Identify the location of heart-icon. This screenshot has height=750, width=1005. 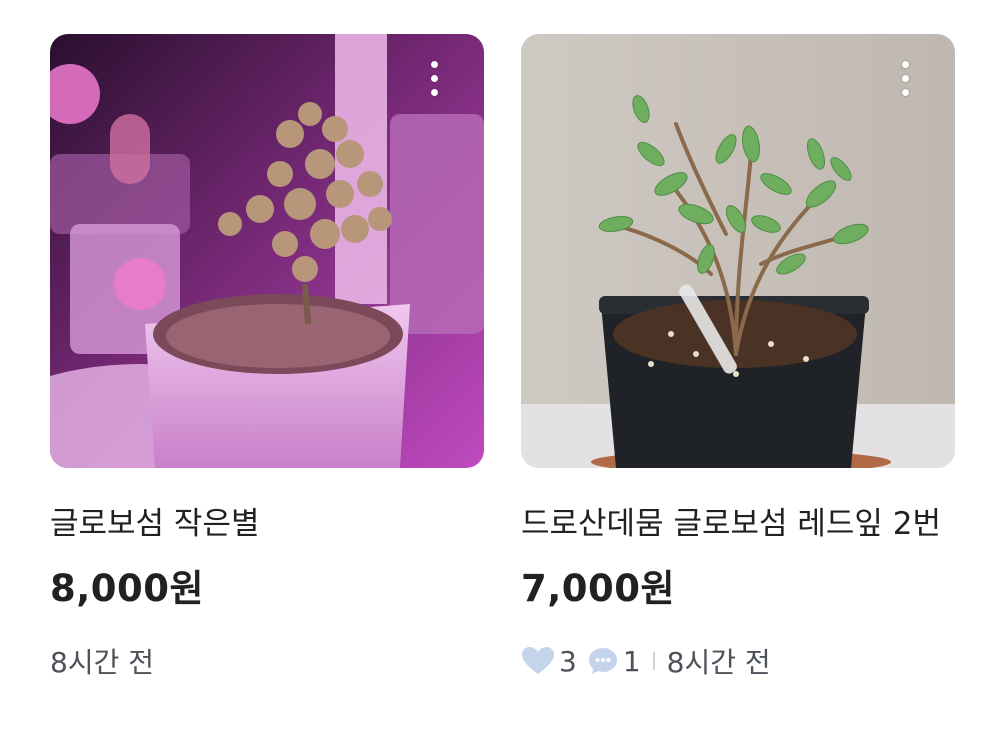
(538, 660).